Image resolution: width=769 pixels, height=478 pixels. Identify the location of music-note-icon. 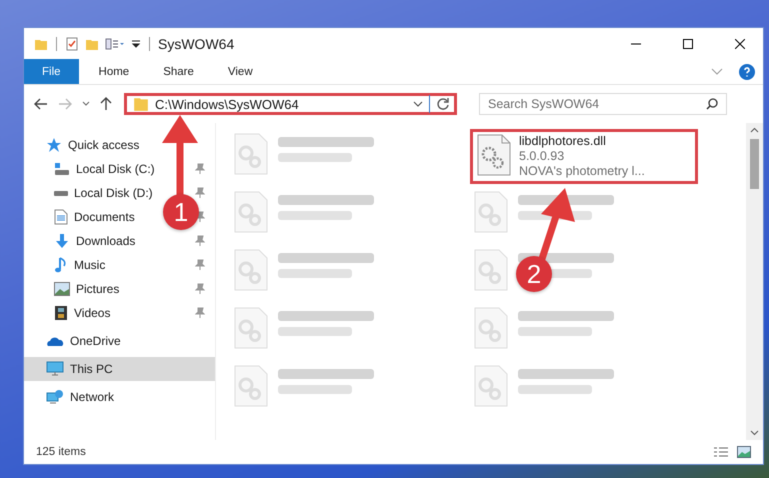
(61, 265).